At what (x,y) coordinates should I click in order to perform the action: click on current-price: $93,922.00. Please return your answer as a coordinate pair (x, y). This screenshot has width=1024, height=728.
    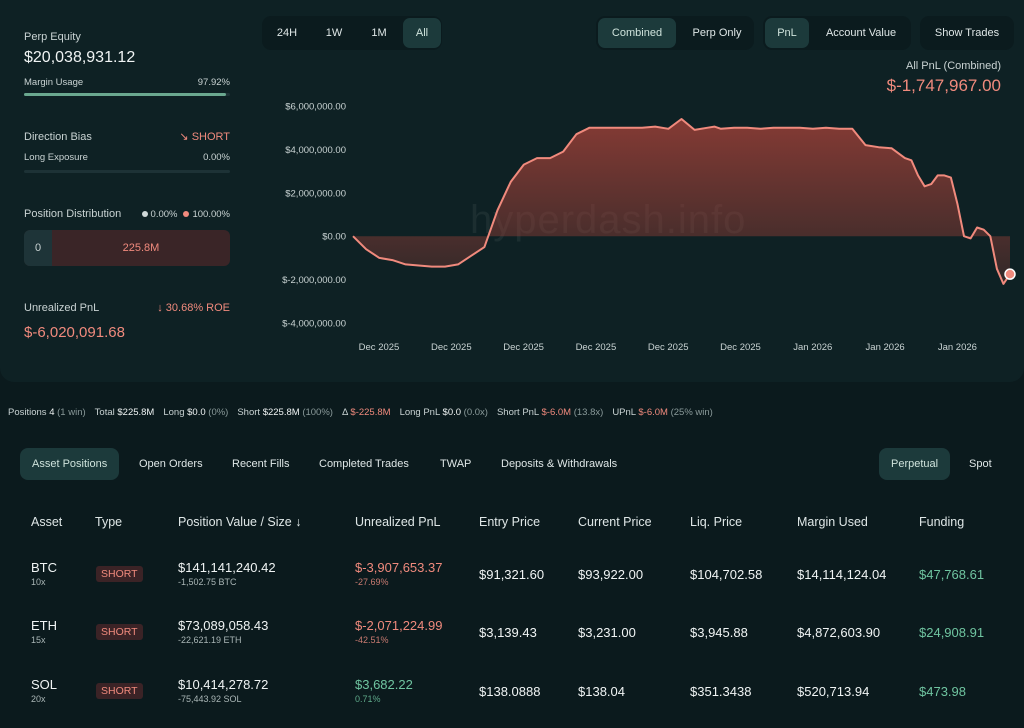
    Looking at the image, I should click on (611, 574).